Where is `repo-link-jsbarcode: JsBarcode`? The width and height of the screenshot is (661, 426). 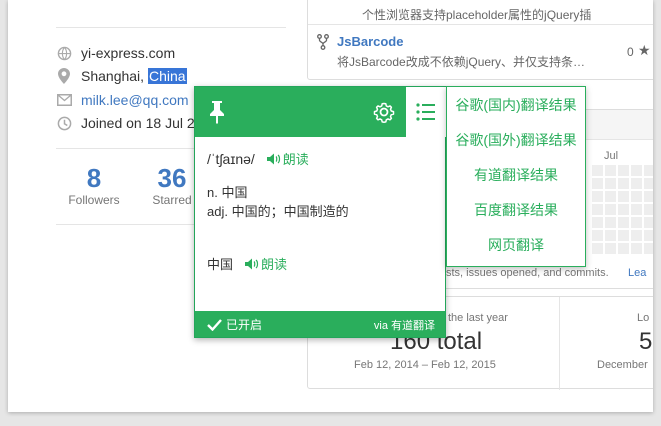
repo-link-jsbarcode: JsBarcode is located at coordinates (370, 41).